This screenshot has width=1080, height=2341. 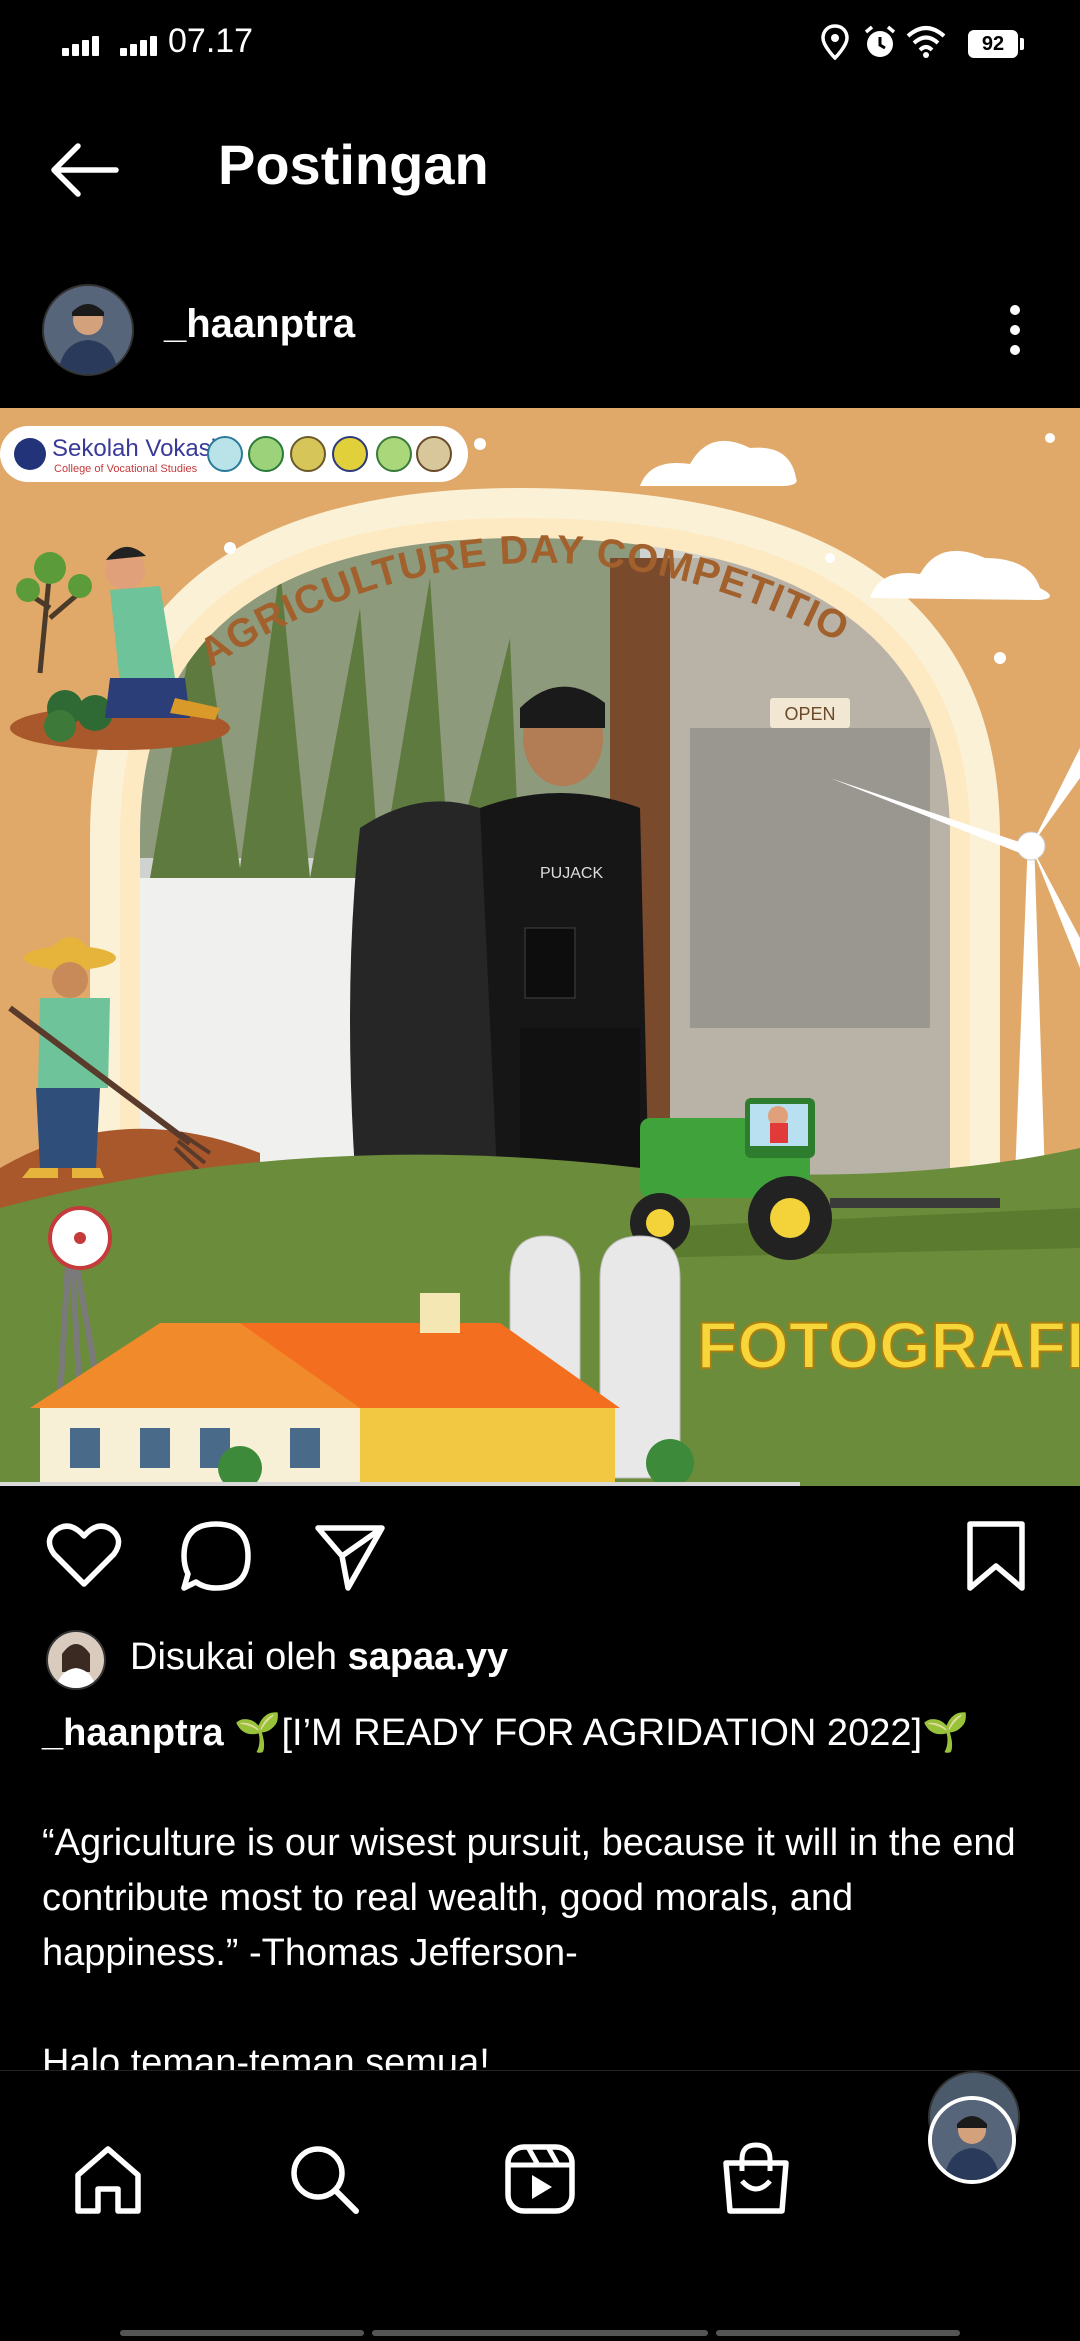 I want to click on banner-org-subtitle: College of Vocational Studies, so click(x=126, y=469).